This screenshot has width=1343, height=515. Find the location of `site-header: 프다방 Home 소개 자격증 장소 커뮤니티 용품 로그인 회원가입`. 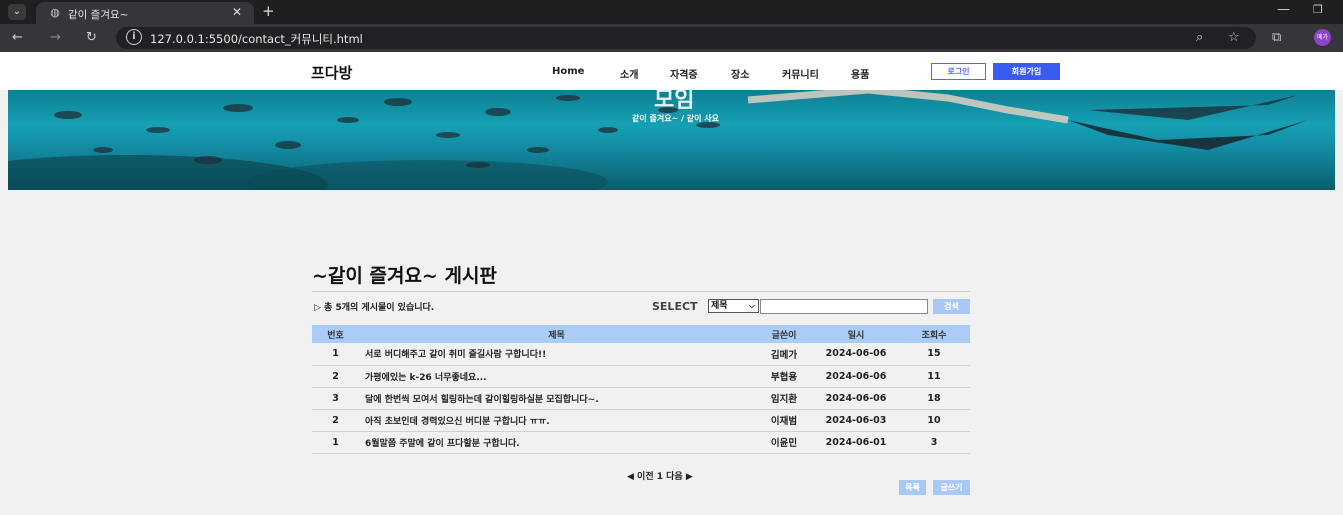

site-header: 프다방 Home 소개 자격증 장소 커뮤니티 용품 로그인 회원가입 is located at coordinates (671, 71).